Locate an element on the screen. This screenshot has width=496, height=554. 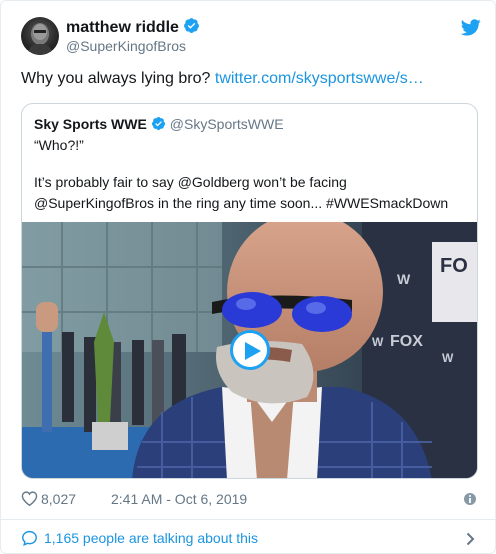
info-icon is located at coordinates (470, 499).